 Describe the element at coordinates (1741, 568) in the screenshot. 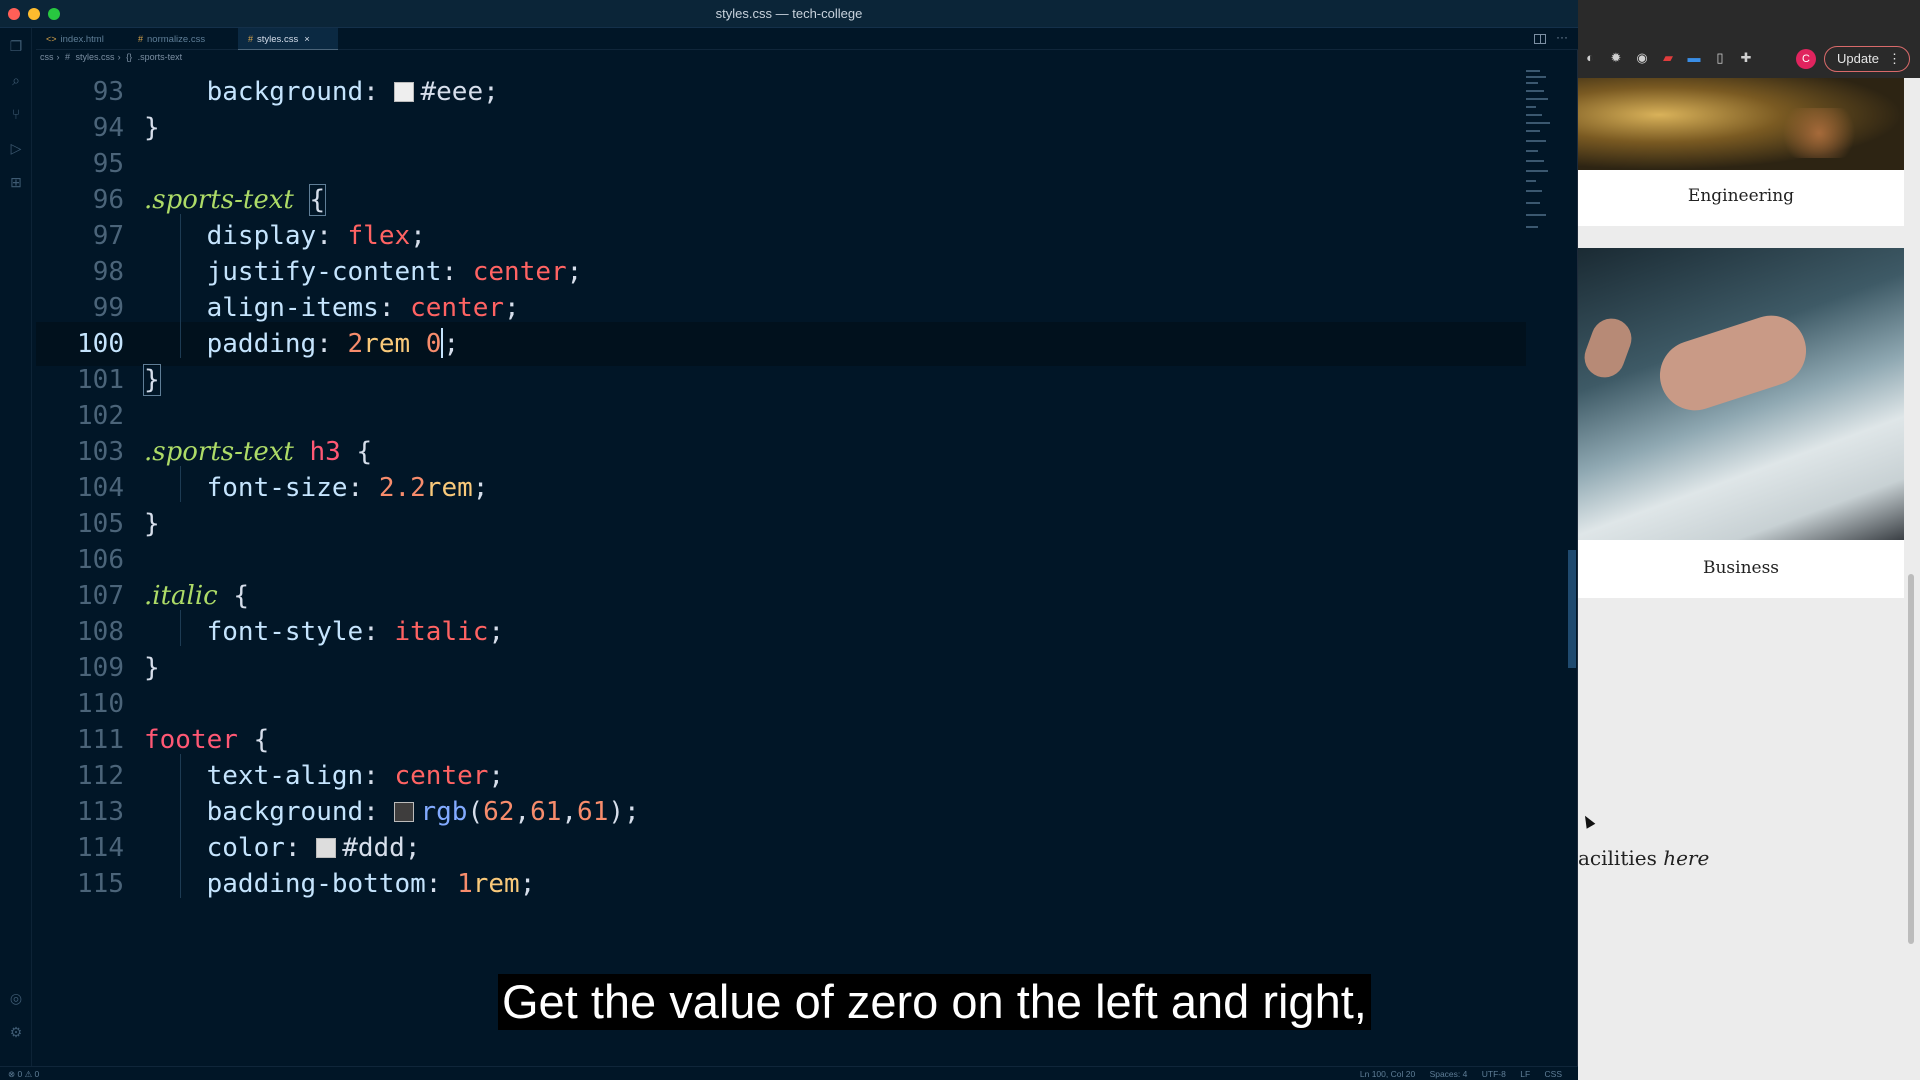

I see `card-title: Business` at that location.